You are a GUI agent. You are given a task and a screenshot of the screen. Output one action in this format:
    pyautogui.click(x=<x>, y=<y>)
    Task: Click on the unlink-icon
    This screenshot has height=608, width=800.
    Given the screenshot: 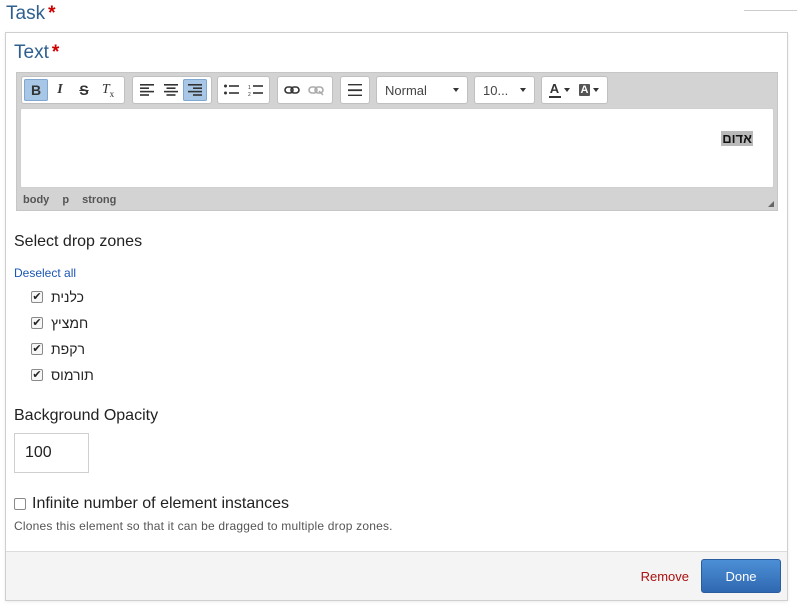 What is the action you would take?
    pyautogui.click(x=316, y=91)
    